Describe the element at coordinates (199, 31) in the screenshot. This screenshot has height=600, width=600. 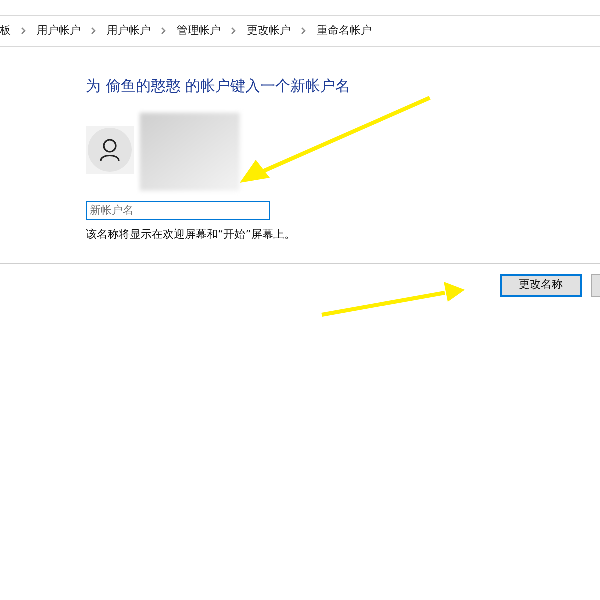
I see `breadcrumb-link: 管理帐户` at that location.